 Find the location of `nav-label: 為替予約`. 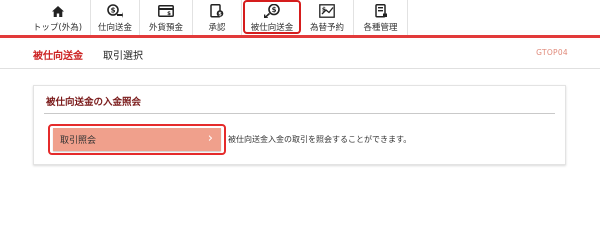

nav-label: 為替予約 is located at coordinates (326, 28).